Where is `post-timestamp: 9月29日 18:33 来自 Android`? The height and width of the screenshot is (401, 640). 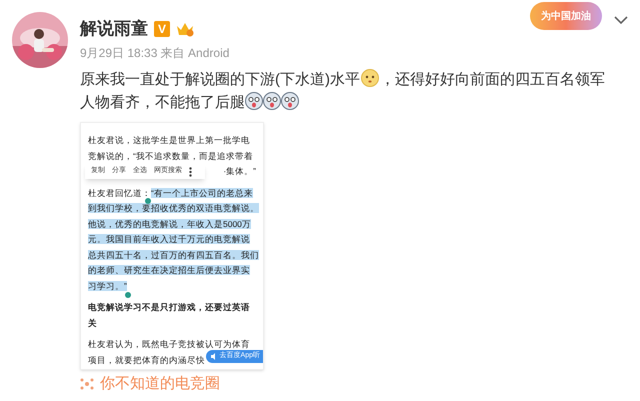 post-timestamp: 9月29日 18:33 来自 Android is located at coordinates (155, 53).